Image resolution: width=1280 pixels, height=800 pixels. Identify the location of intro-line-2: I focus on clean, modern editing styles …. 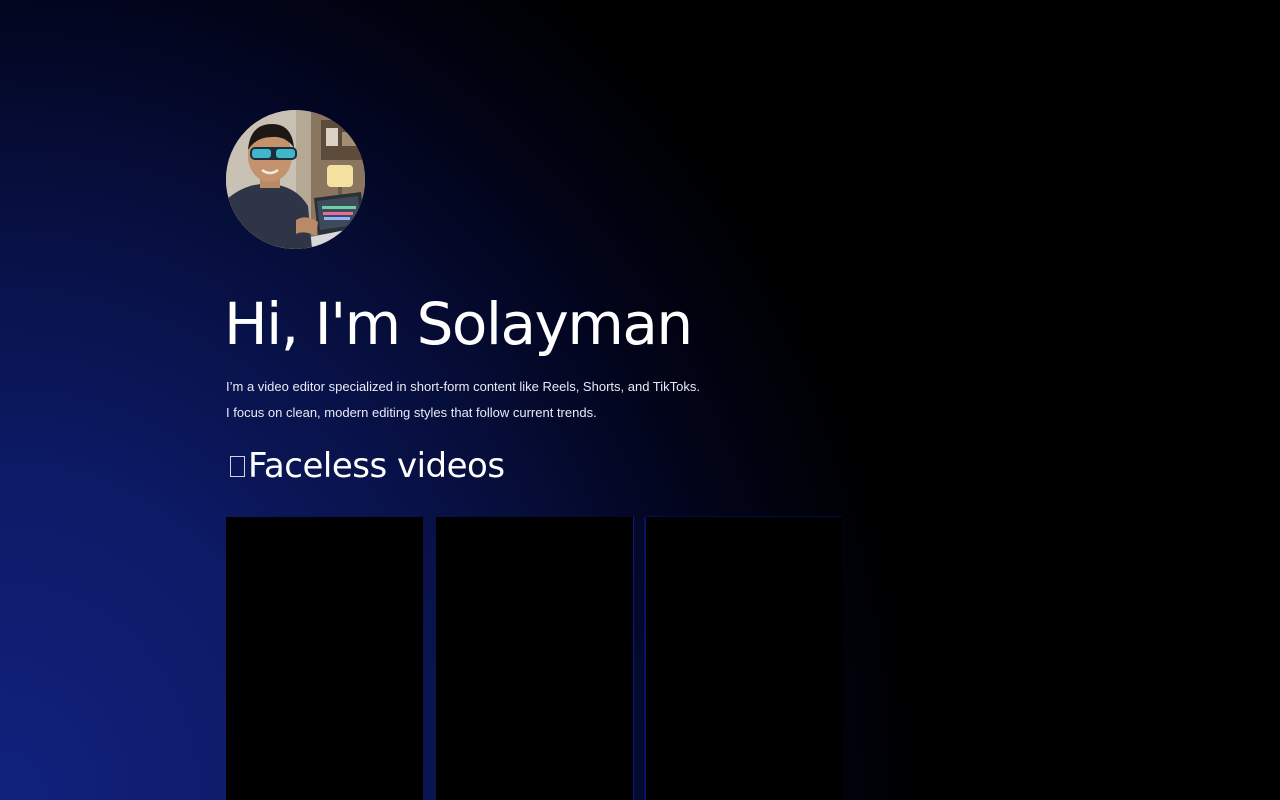
(411, 412).